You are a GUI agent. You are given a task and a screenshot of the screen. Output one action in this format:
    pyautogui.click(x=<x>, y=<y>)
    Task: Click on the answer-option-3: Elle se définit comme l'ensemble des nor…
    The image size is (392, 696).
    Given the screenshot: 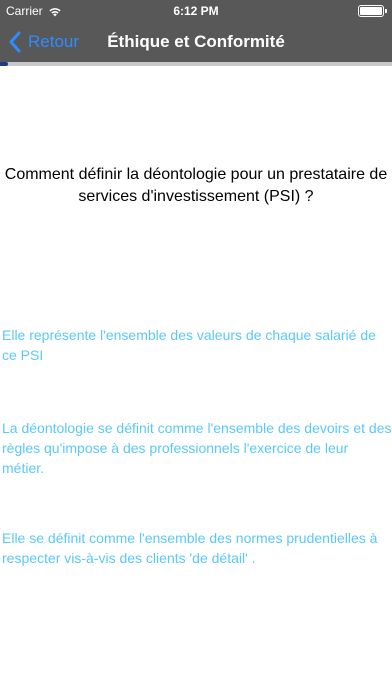 What is the action you would take?
    pyautogui.click(x=197, y=548)
    